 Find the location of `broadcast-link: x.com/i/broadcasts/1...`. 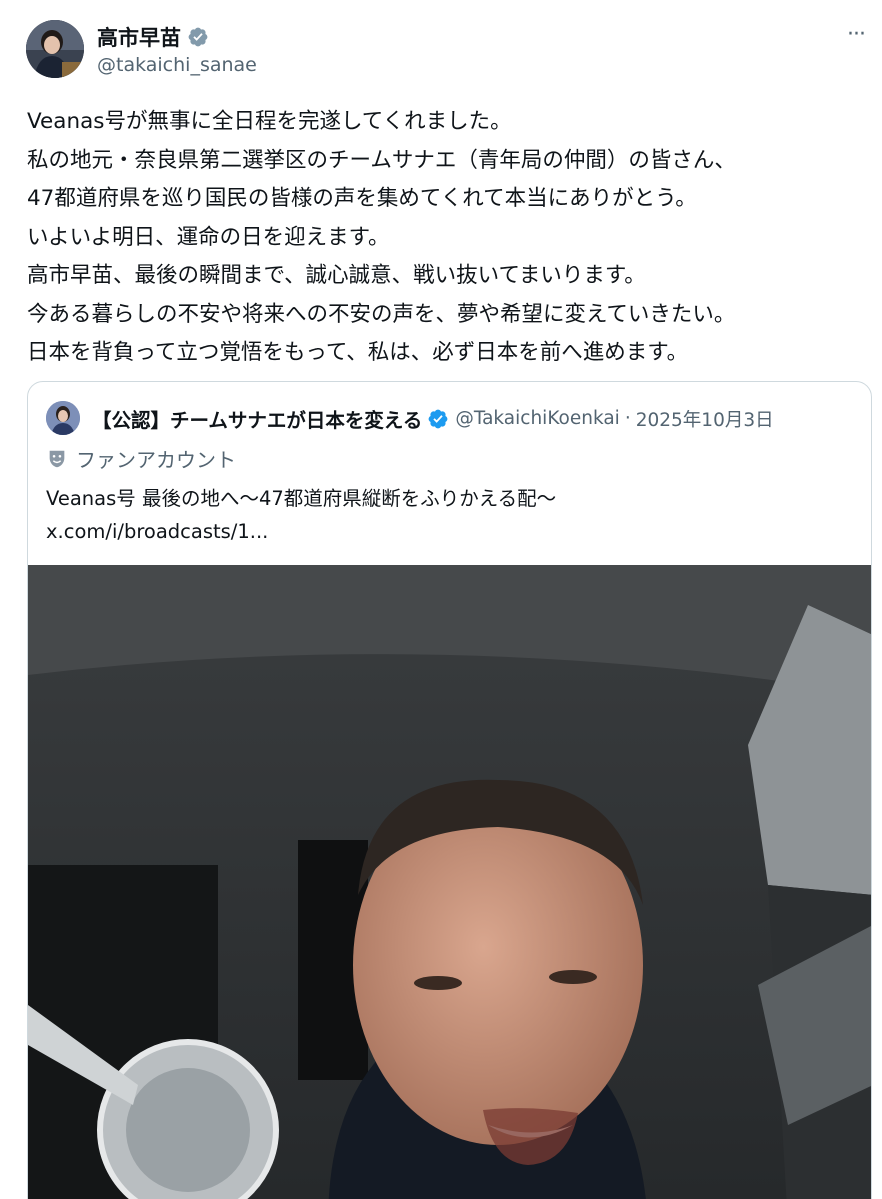

broadcast-link: x.com/i/broadcasts/1... is located at coordinates (301, 531).